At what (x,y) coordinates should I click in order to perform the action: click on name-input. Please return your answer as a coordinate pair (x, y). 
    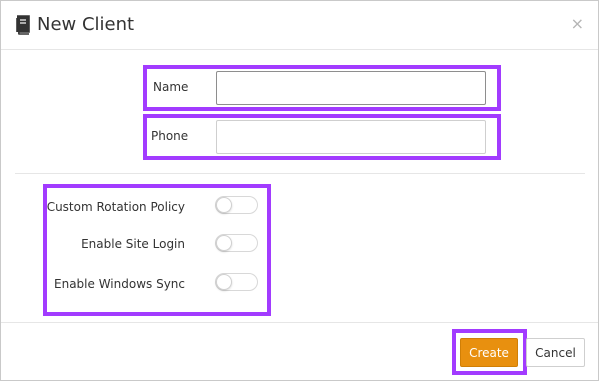
    Looking at the image, I should click on (351, 88).